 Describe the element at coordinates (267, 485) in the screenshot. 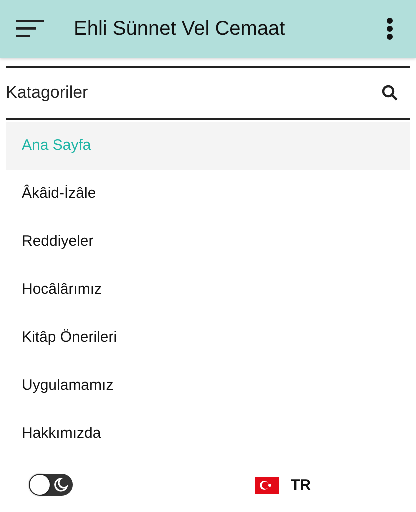

I see `flag-icon` at that location.